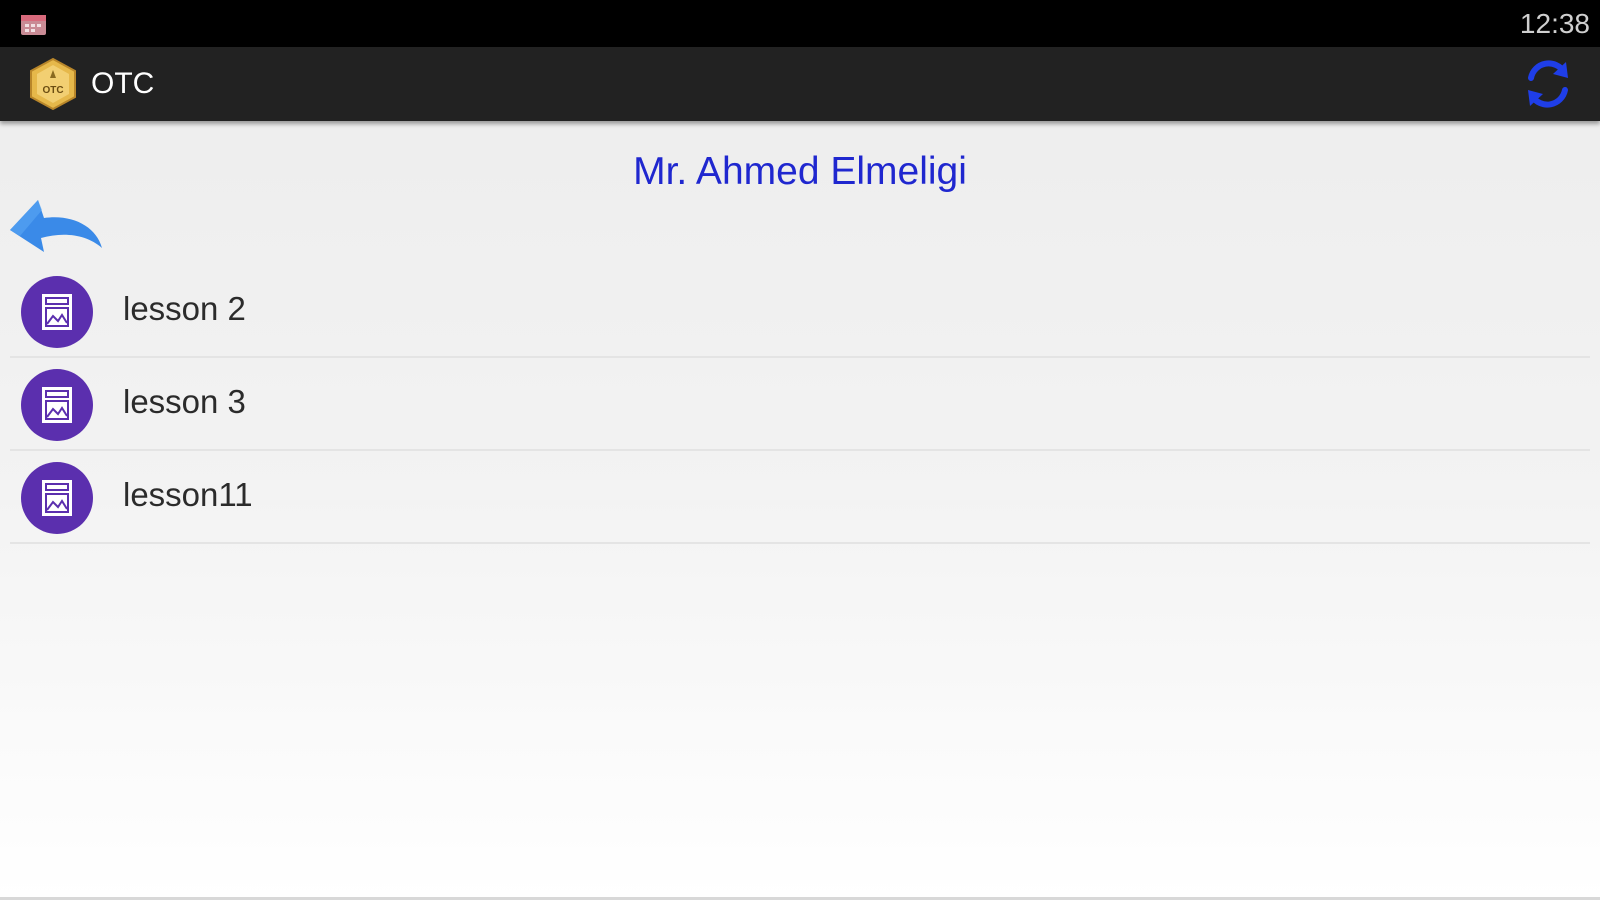 The image size is (1600, 900). I want to click on list-item: lesson11, so click(800, 497).